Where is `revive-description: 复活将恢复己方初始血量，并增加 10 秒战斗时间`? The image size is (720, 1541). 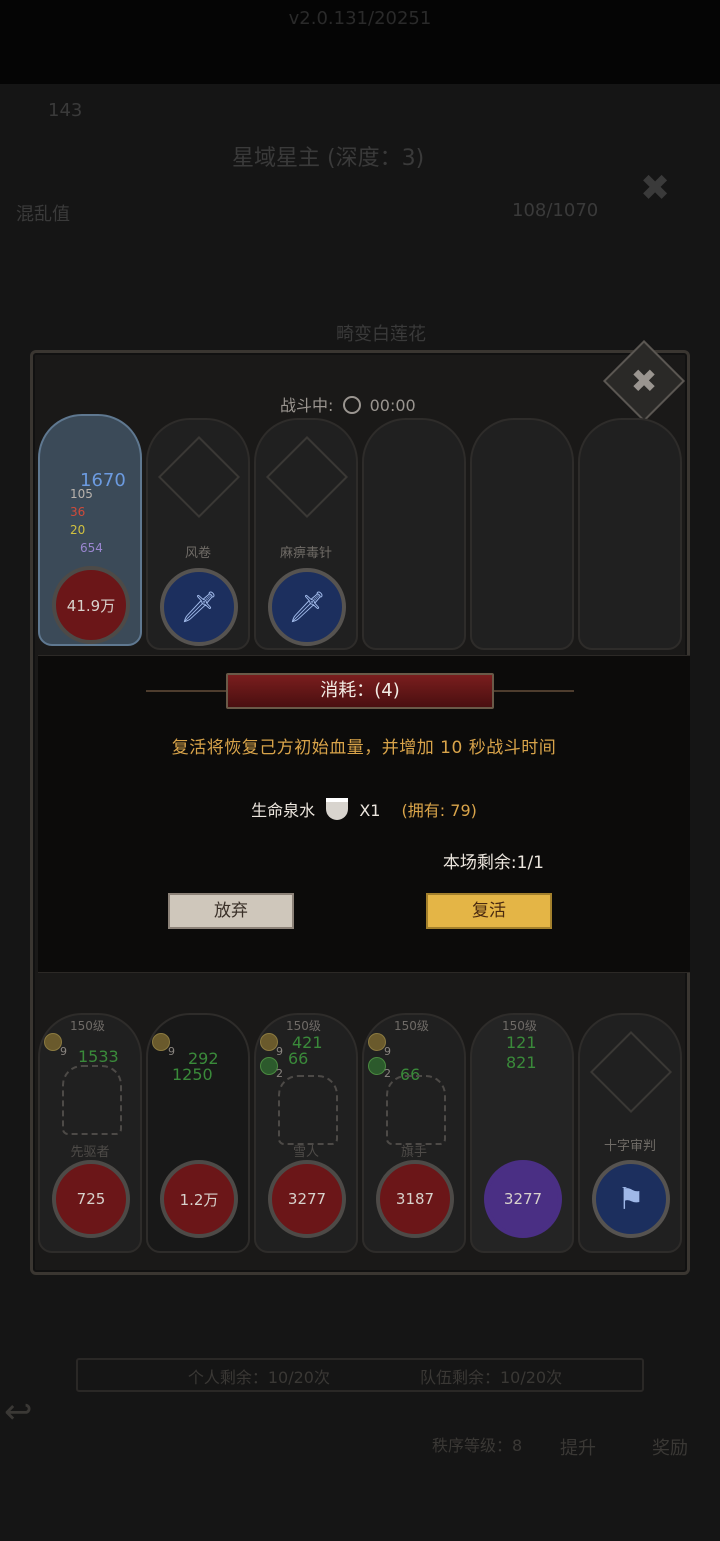 revive-description: 复活将恢复己方初始血量，并增加 10 秒战斗时间 is located at coordinates (364, 748).